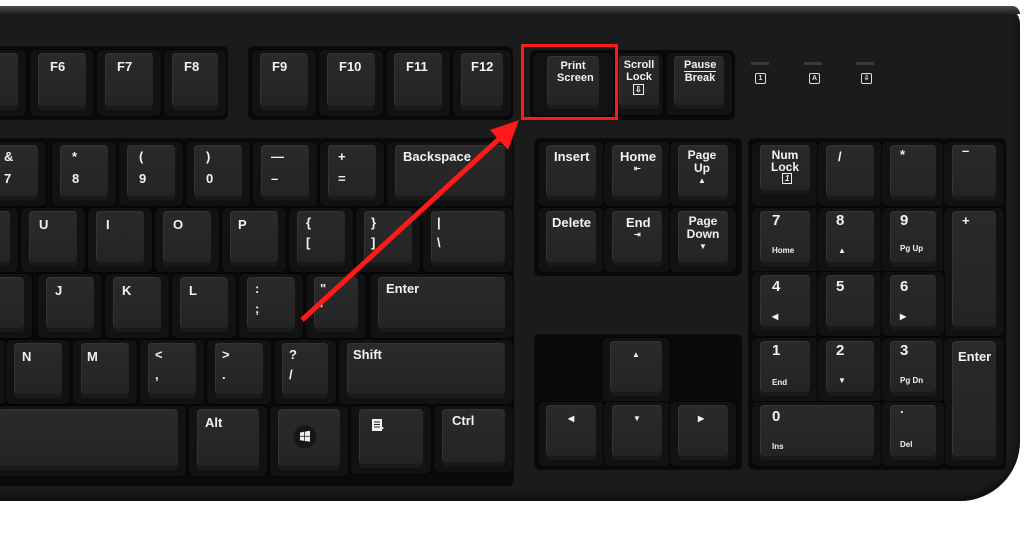  I want to click on arrow-shaft, so click(401, 229).